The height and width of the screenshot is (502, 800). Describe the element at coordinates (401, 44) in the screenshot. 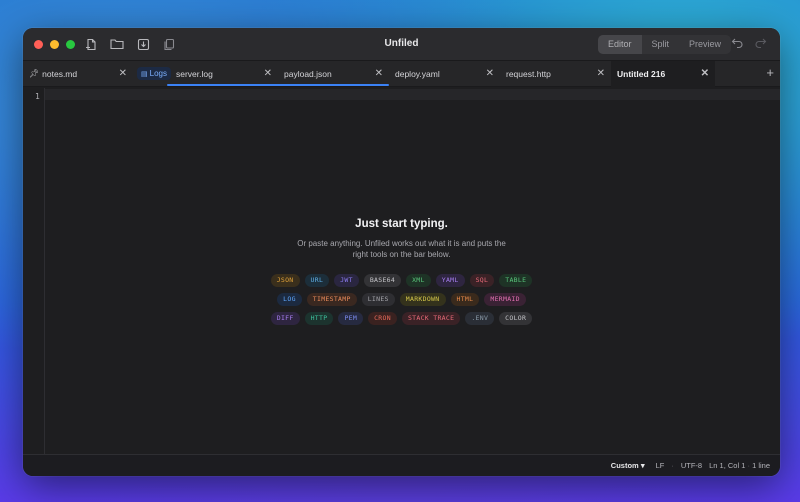

I see `titlebar: Unfiled Editor Split Preview` at that location.